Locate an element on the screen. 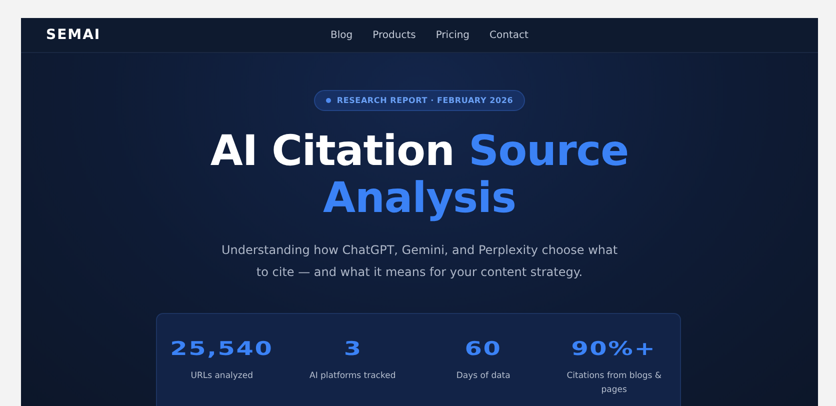 The image size is (836, 406). stat-label: URLs analyzed is located at coordinates (222, 376).